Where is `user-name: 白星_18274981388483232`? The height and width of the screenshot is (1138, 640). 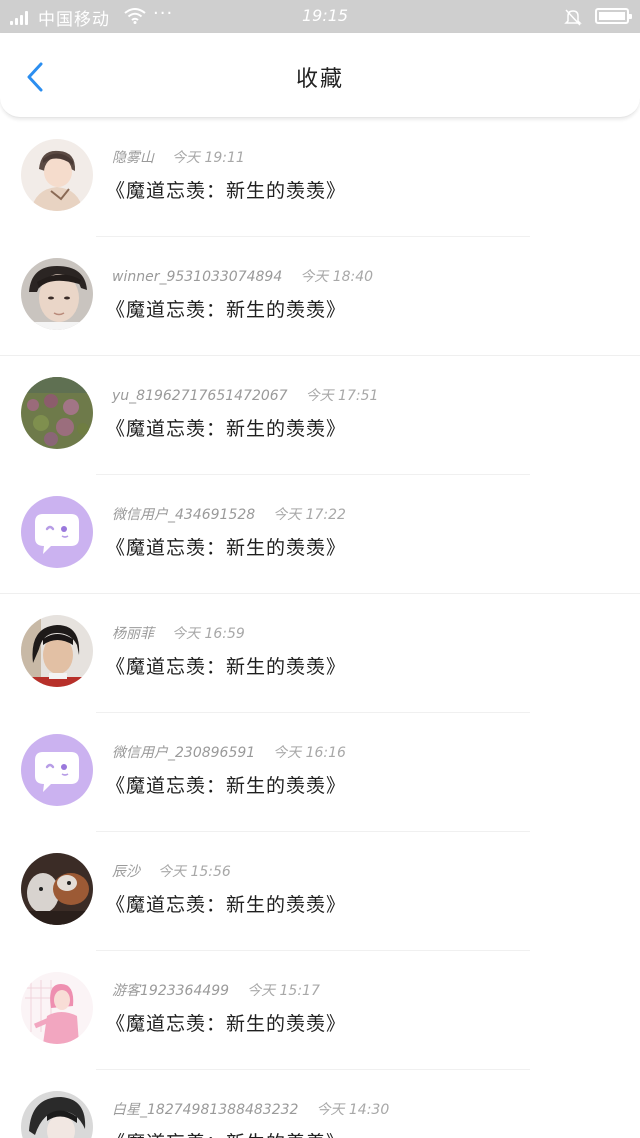 user-name: 白星_18274981388483232 is located at coordinates (205, 1110).